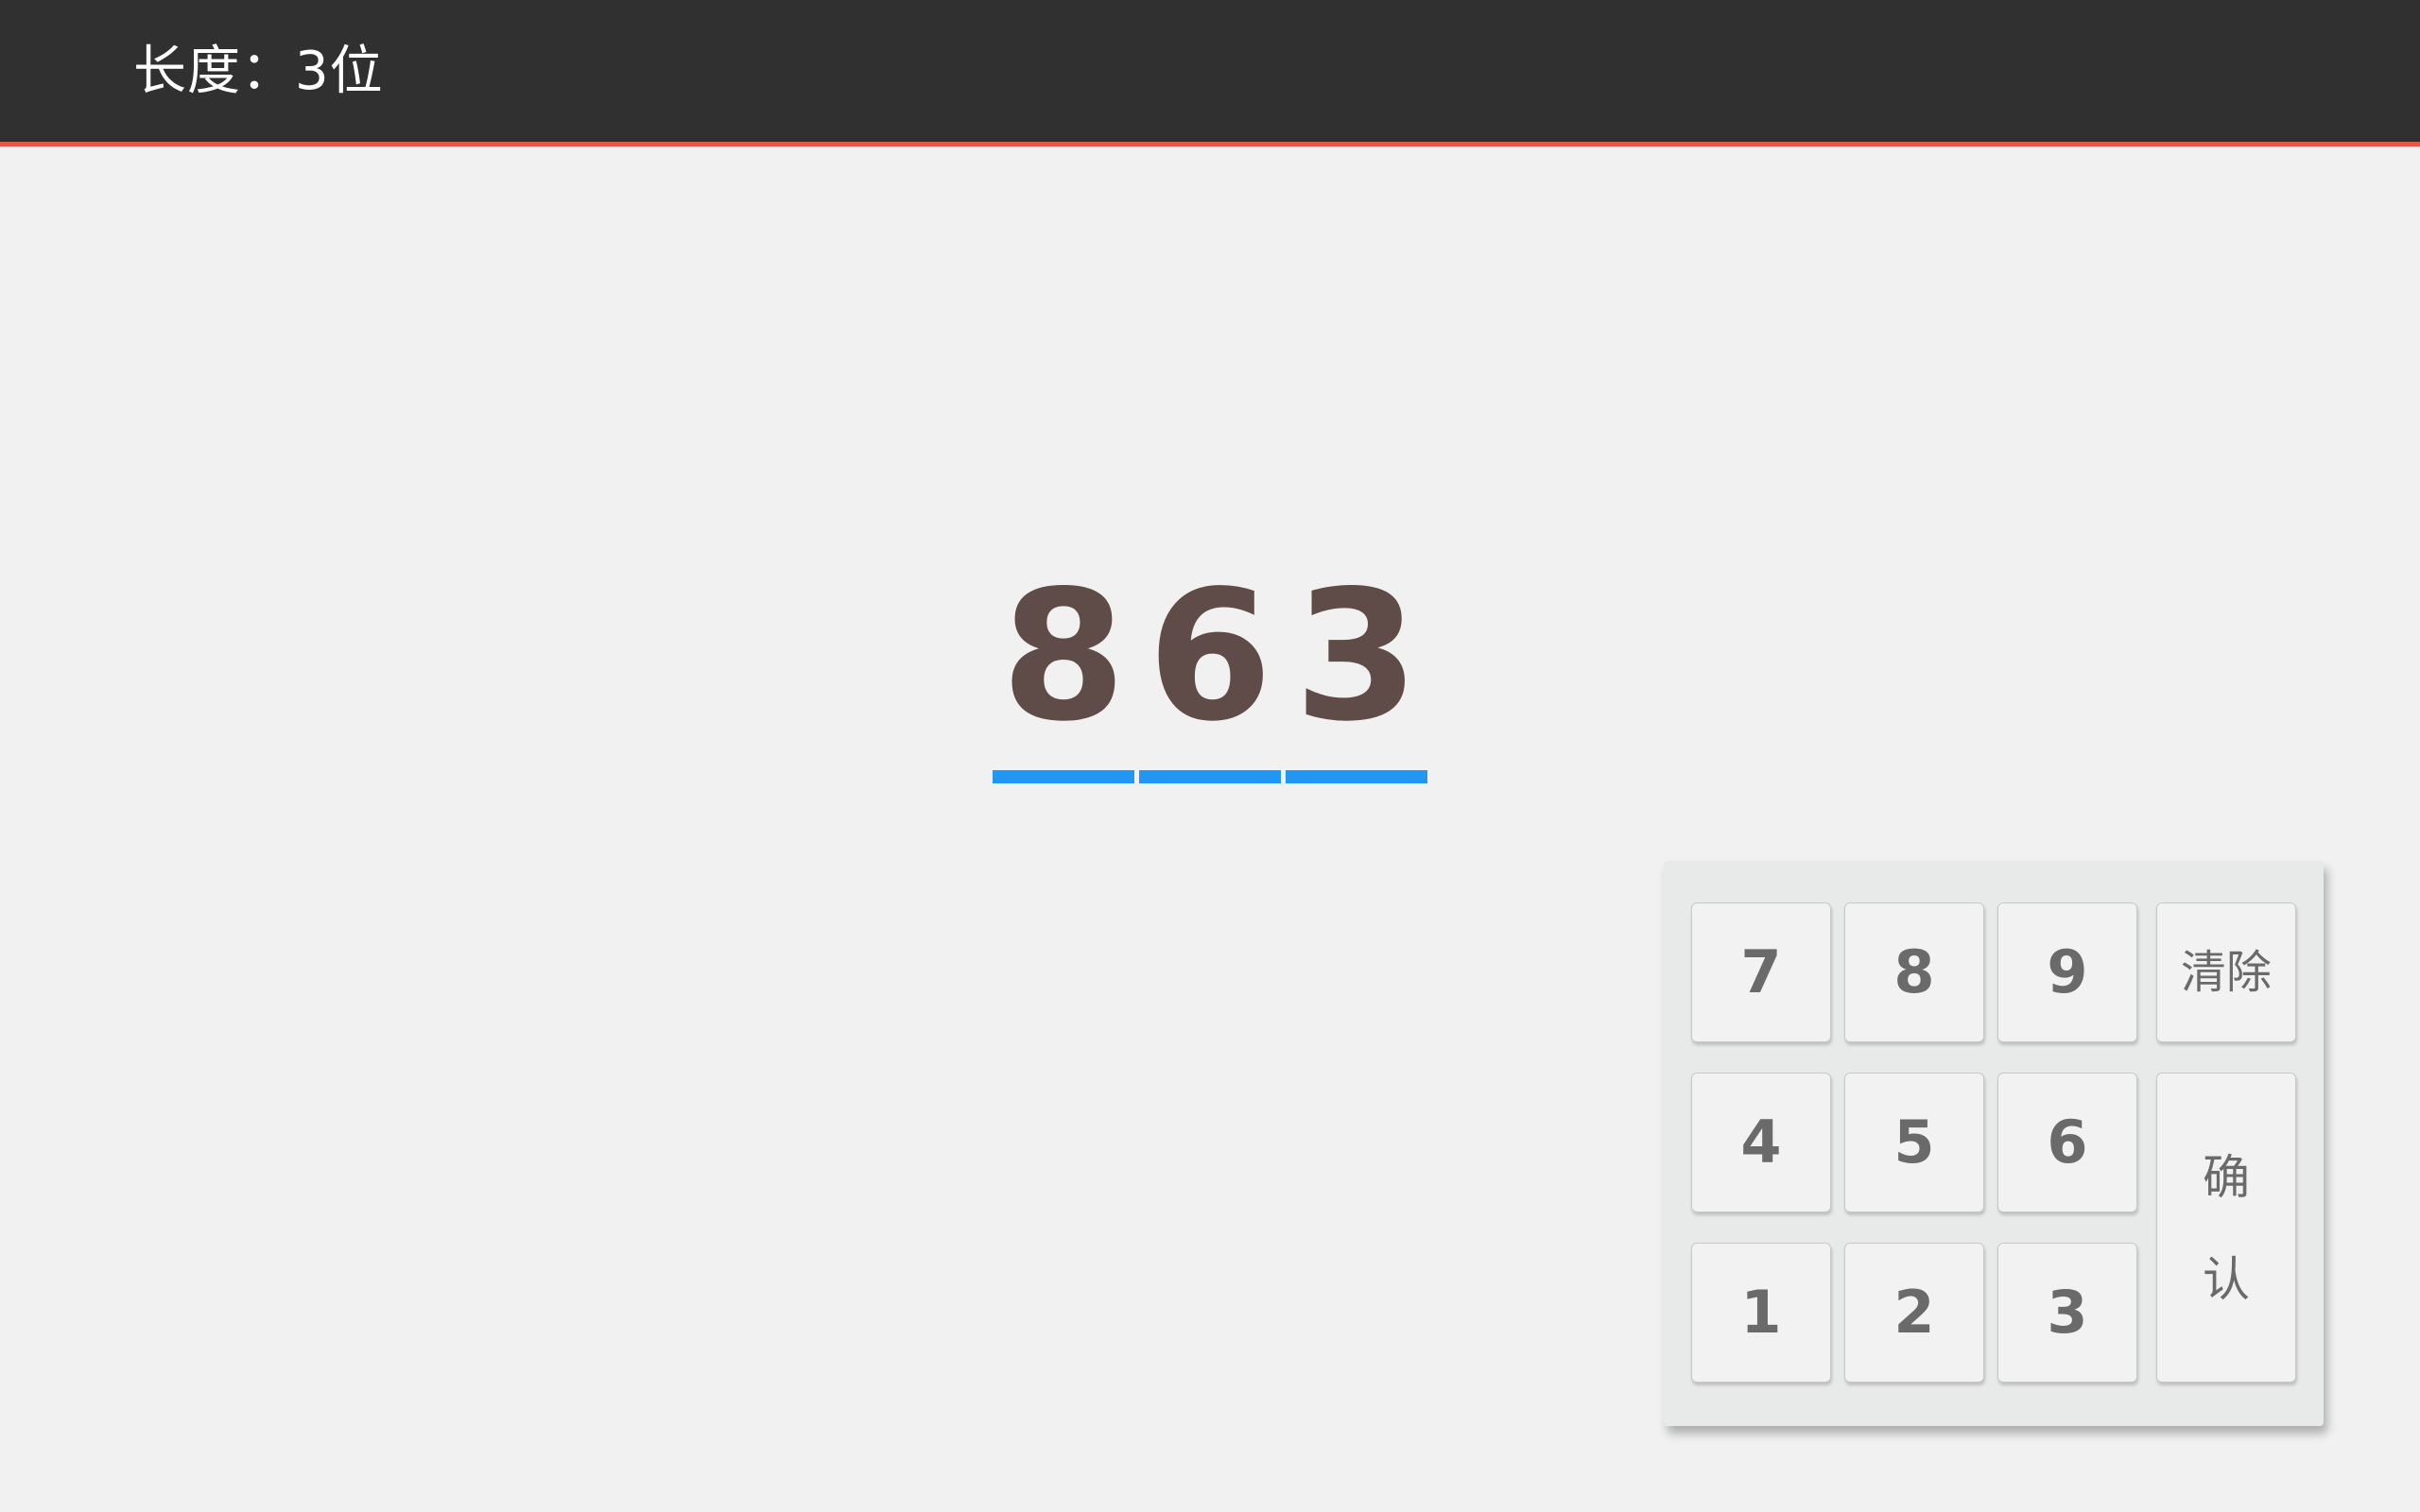  I want to click on digit-1: 8, so click(1063, 656).